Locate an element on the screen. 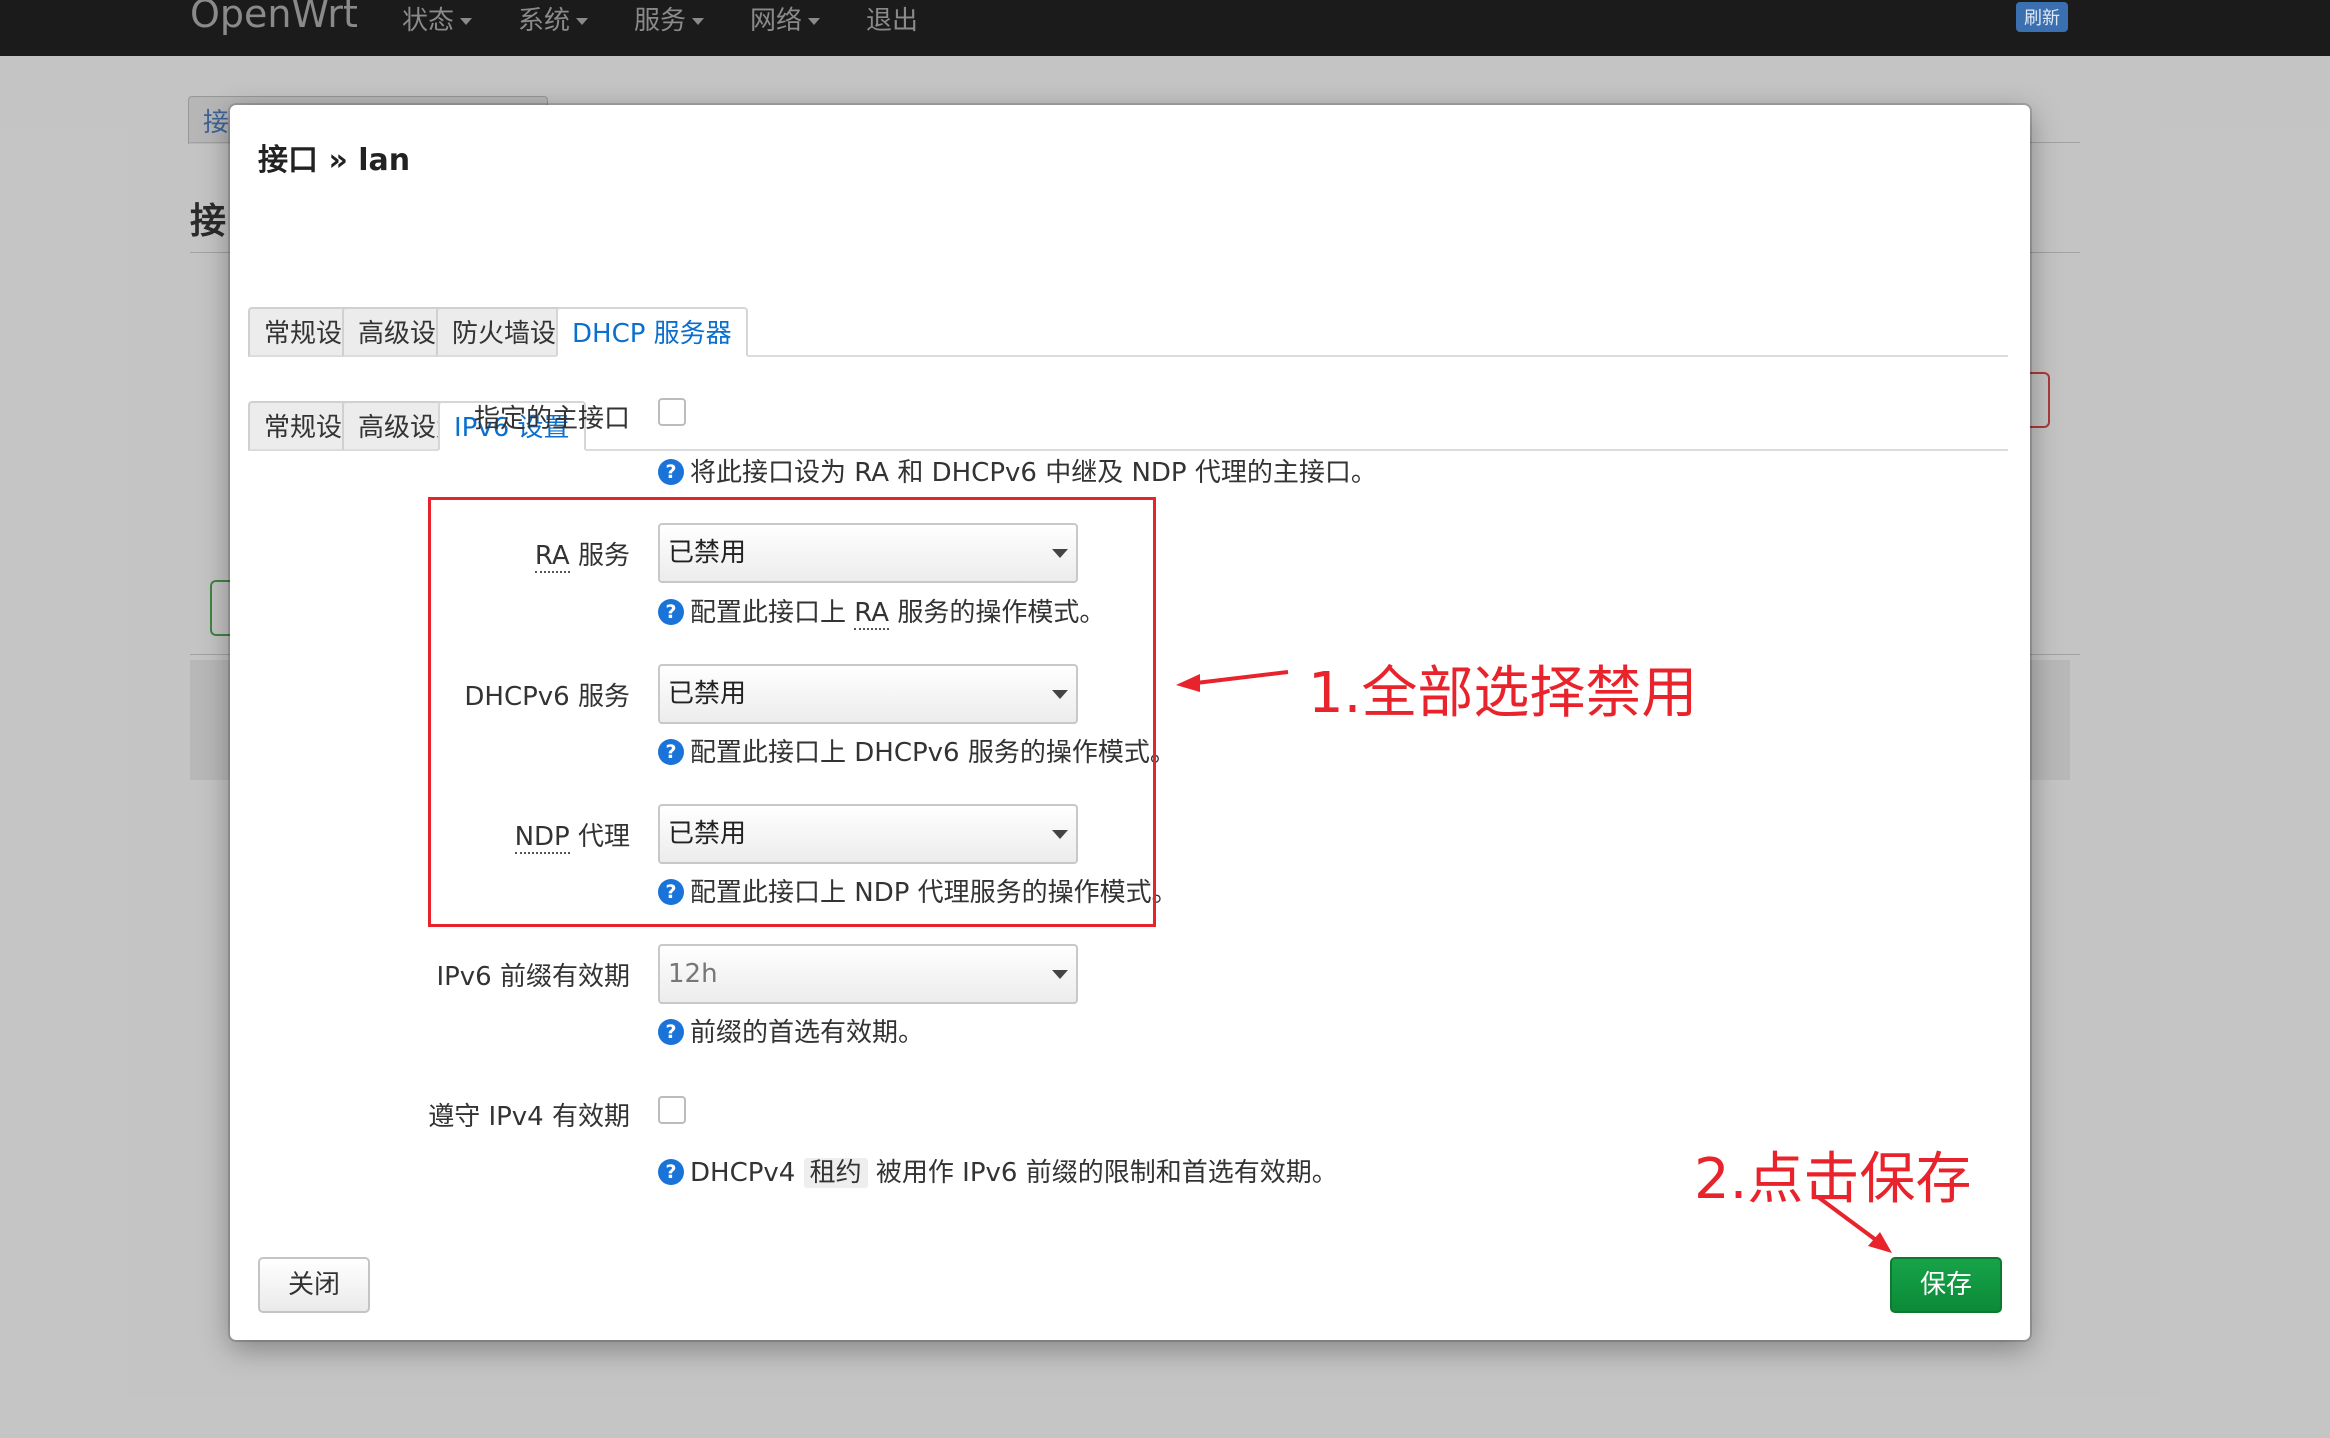  arrow-to-selects is located at coordinates (1242, 677).